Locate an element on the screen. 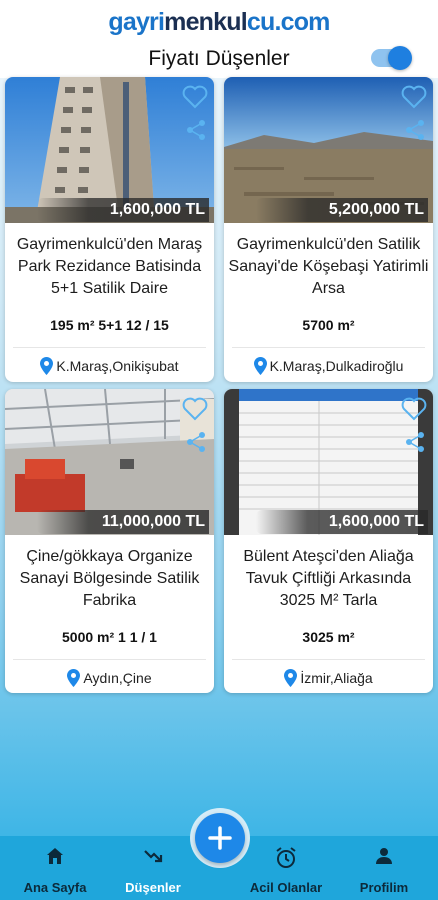 The height and width of the screenshot is (900, 438). nav-urgent-label: Acil Olanlar is located at coordinates (286, 887).